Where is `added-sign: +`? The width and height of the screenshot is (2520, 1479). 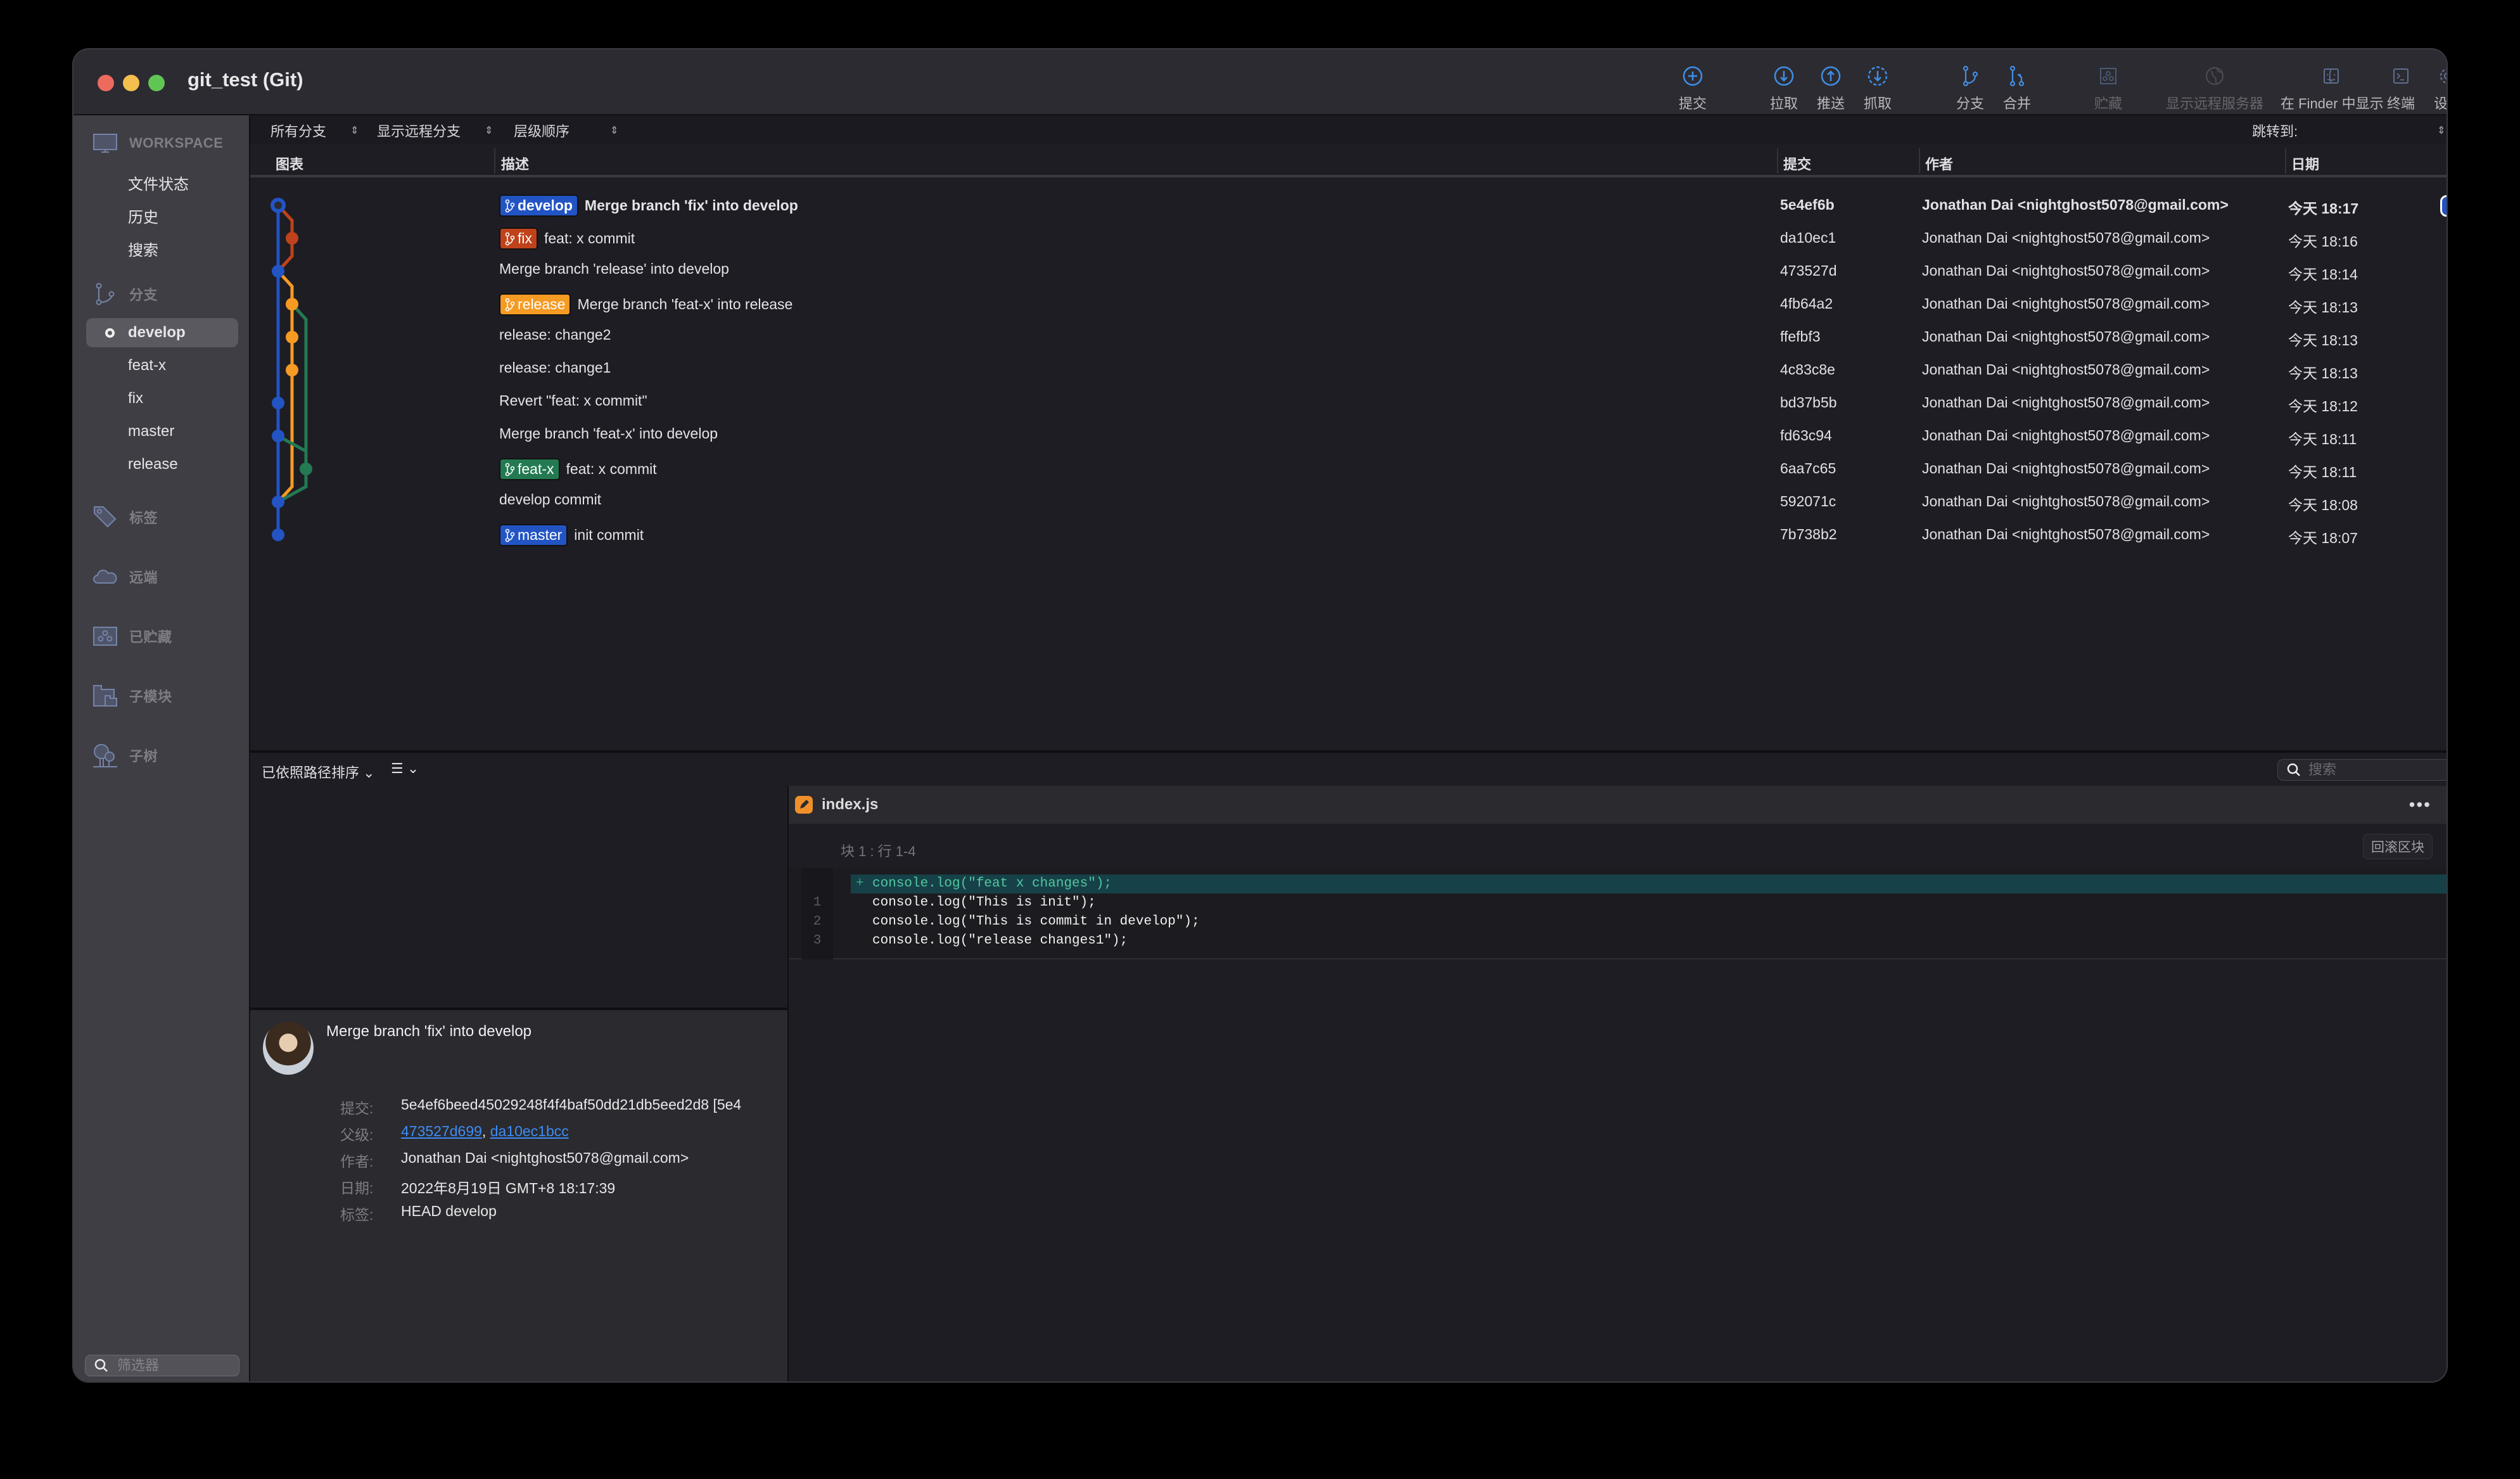
added-sign: + is located at coordinates (860, 883).